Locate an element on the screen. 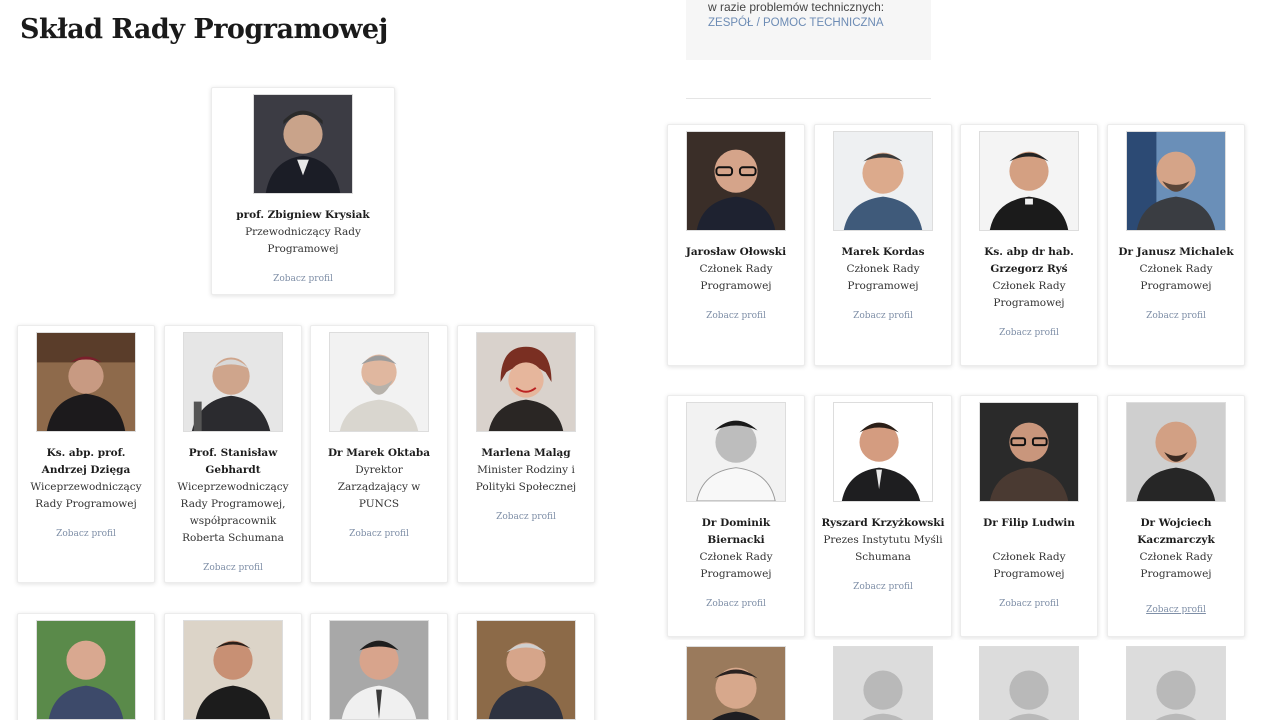  member-name: Prof. Stanisław Gebhardt is located at coordinates (233, 461).